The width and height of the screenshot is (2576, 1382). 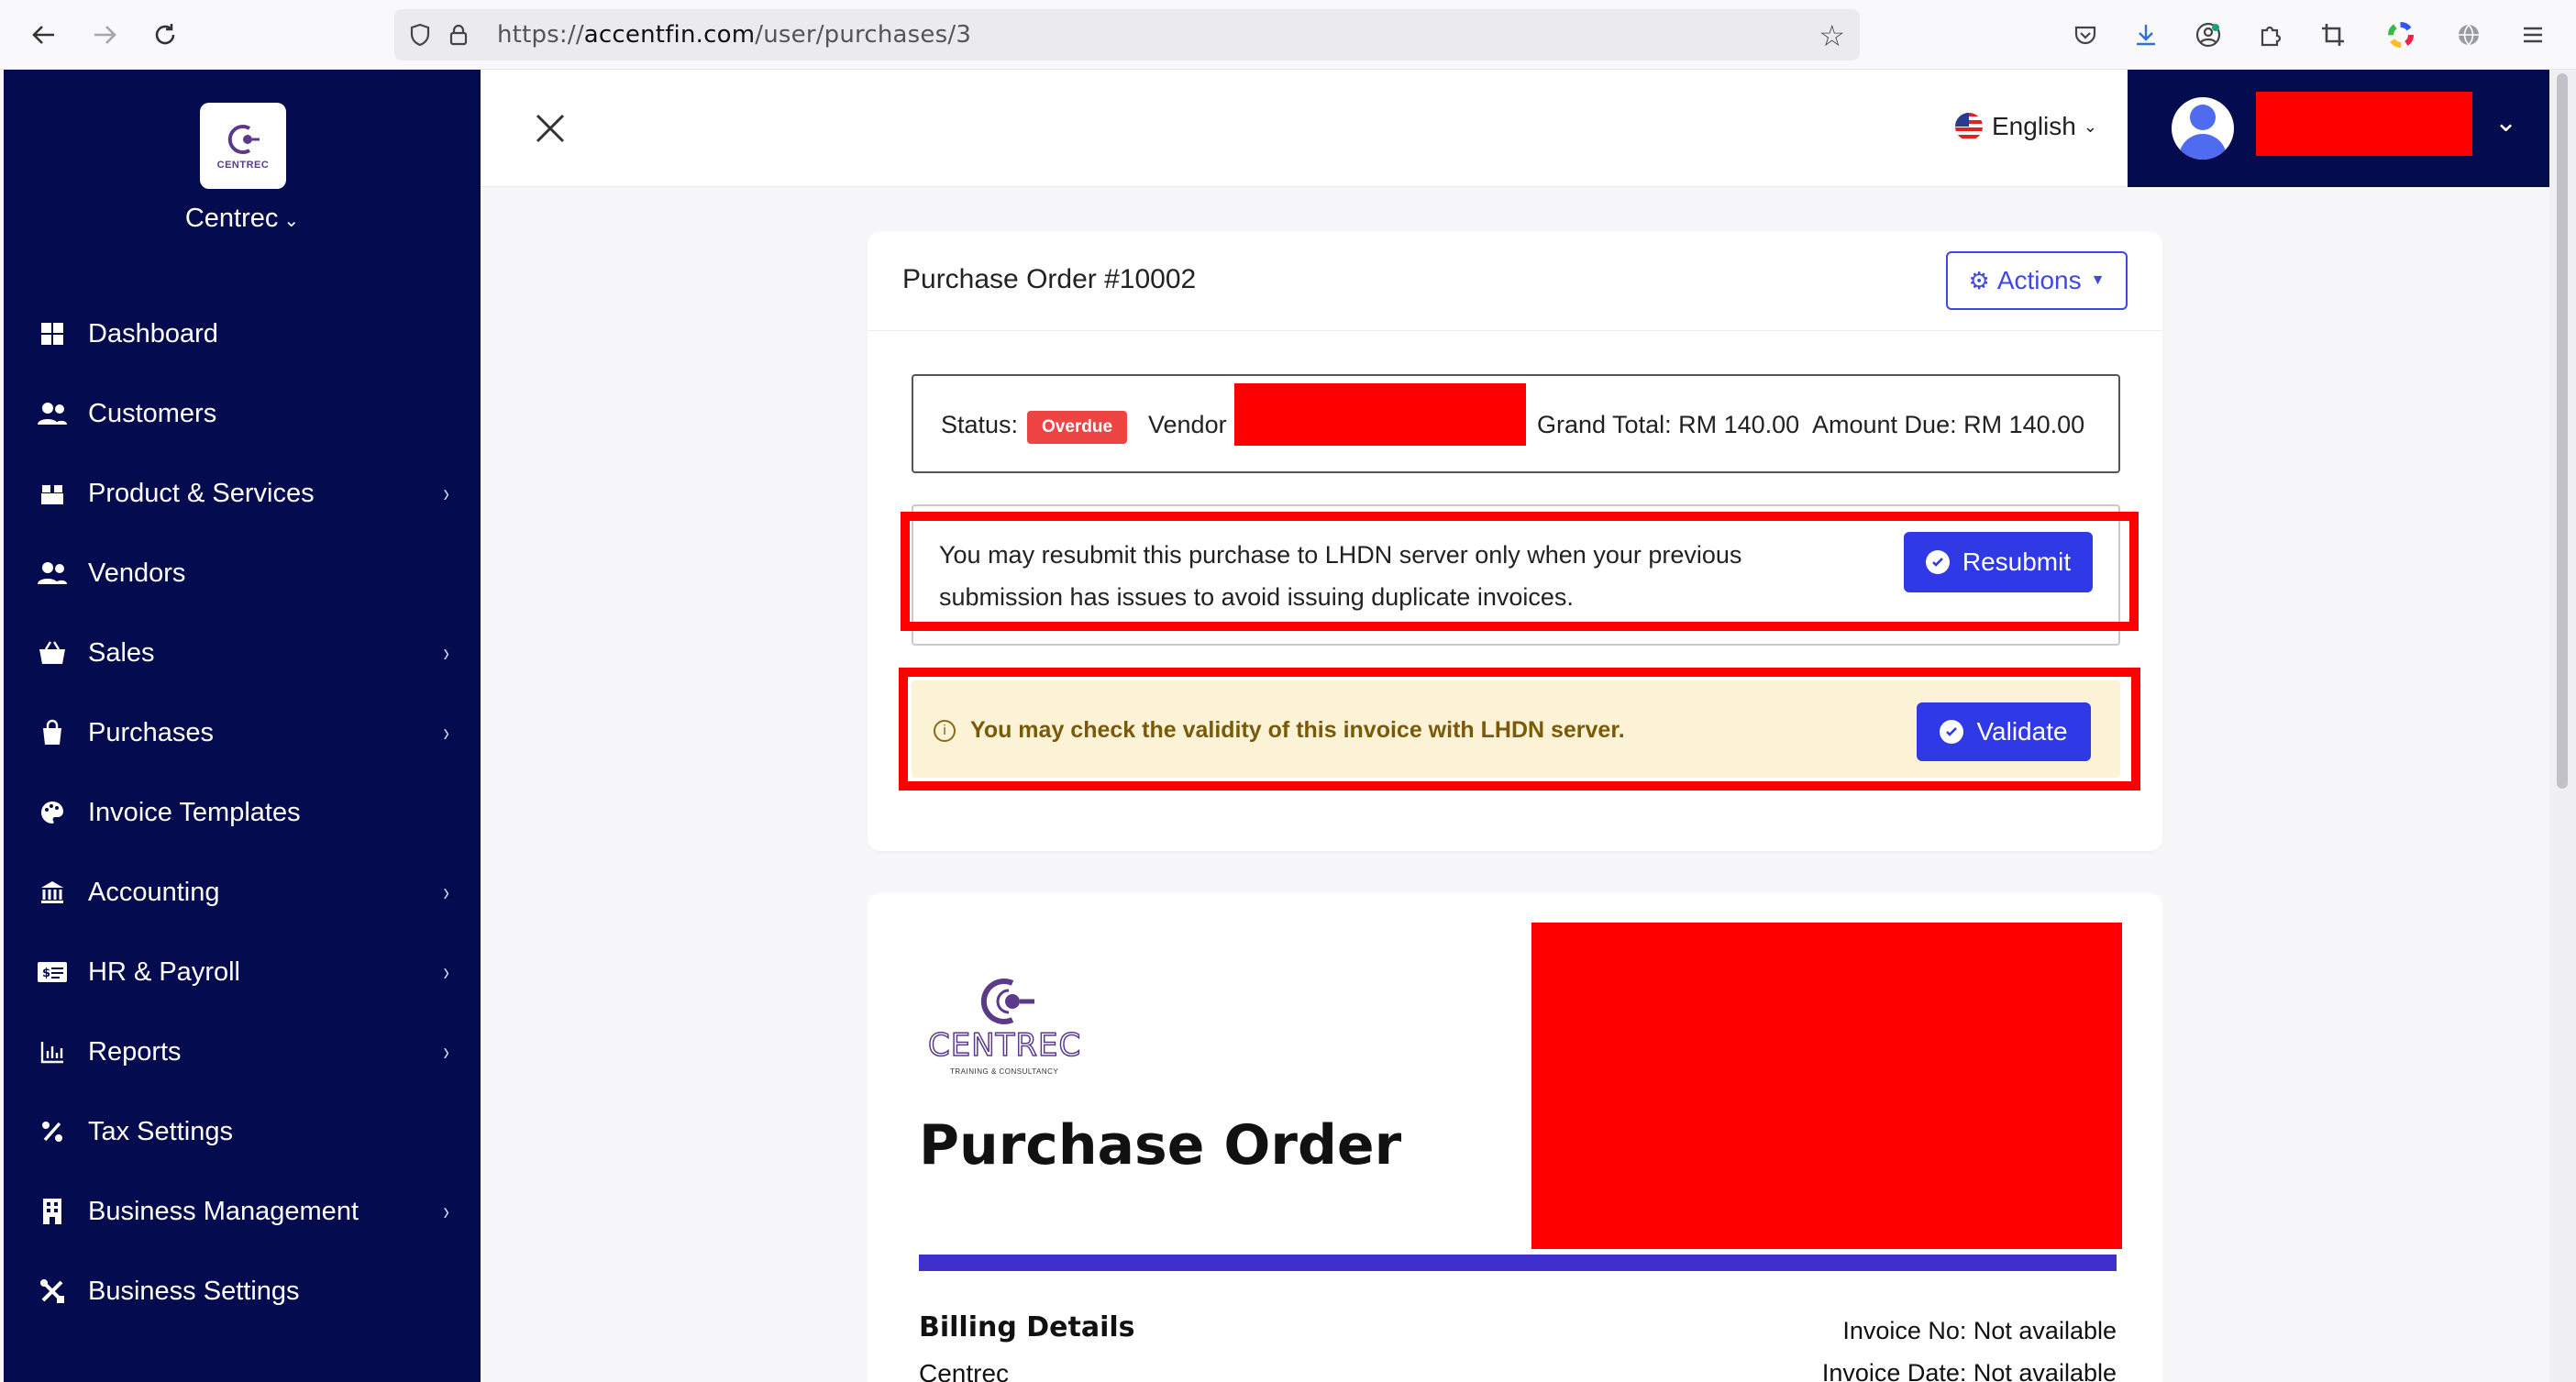 I want to click on sidebar-item-dashboard: Dashboard, so click(x=242, y=334).